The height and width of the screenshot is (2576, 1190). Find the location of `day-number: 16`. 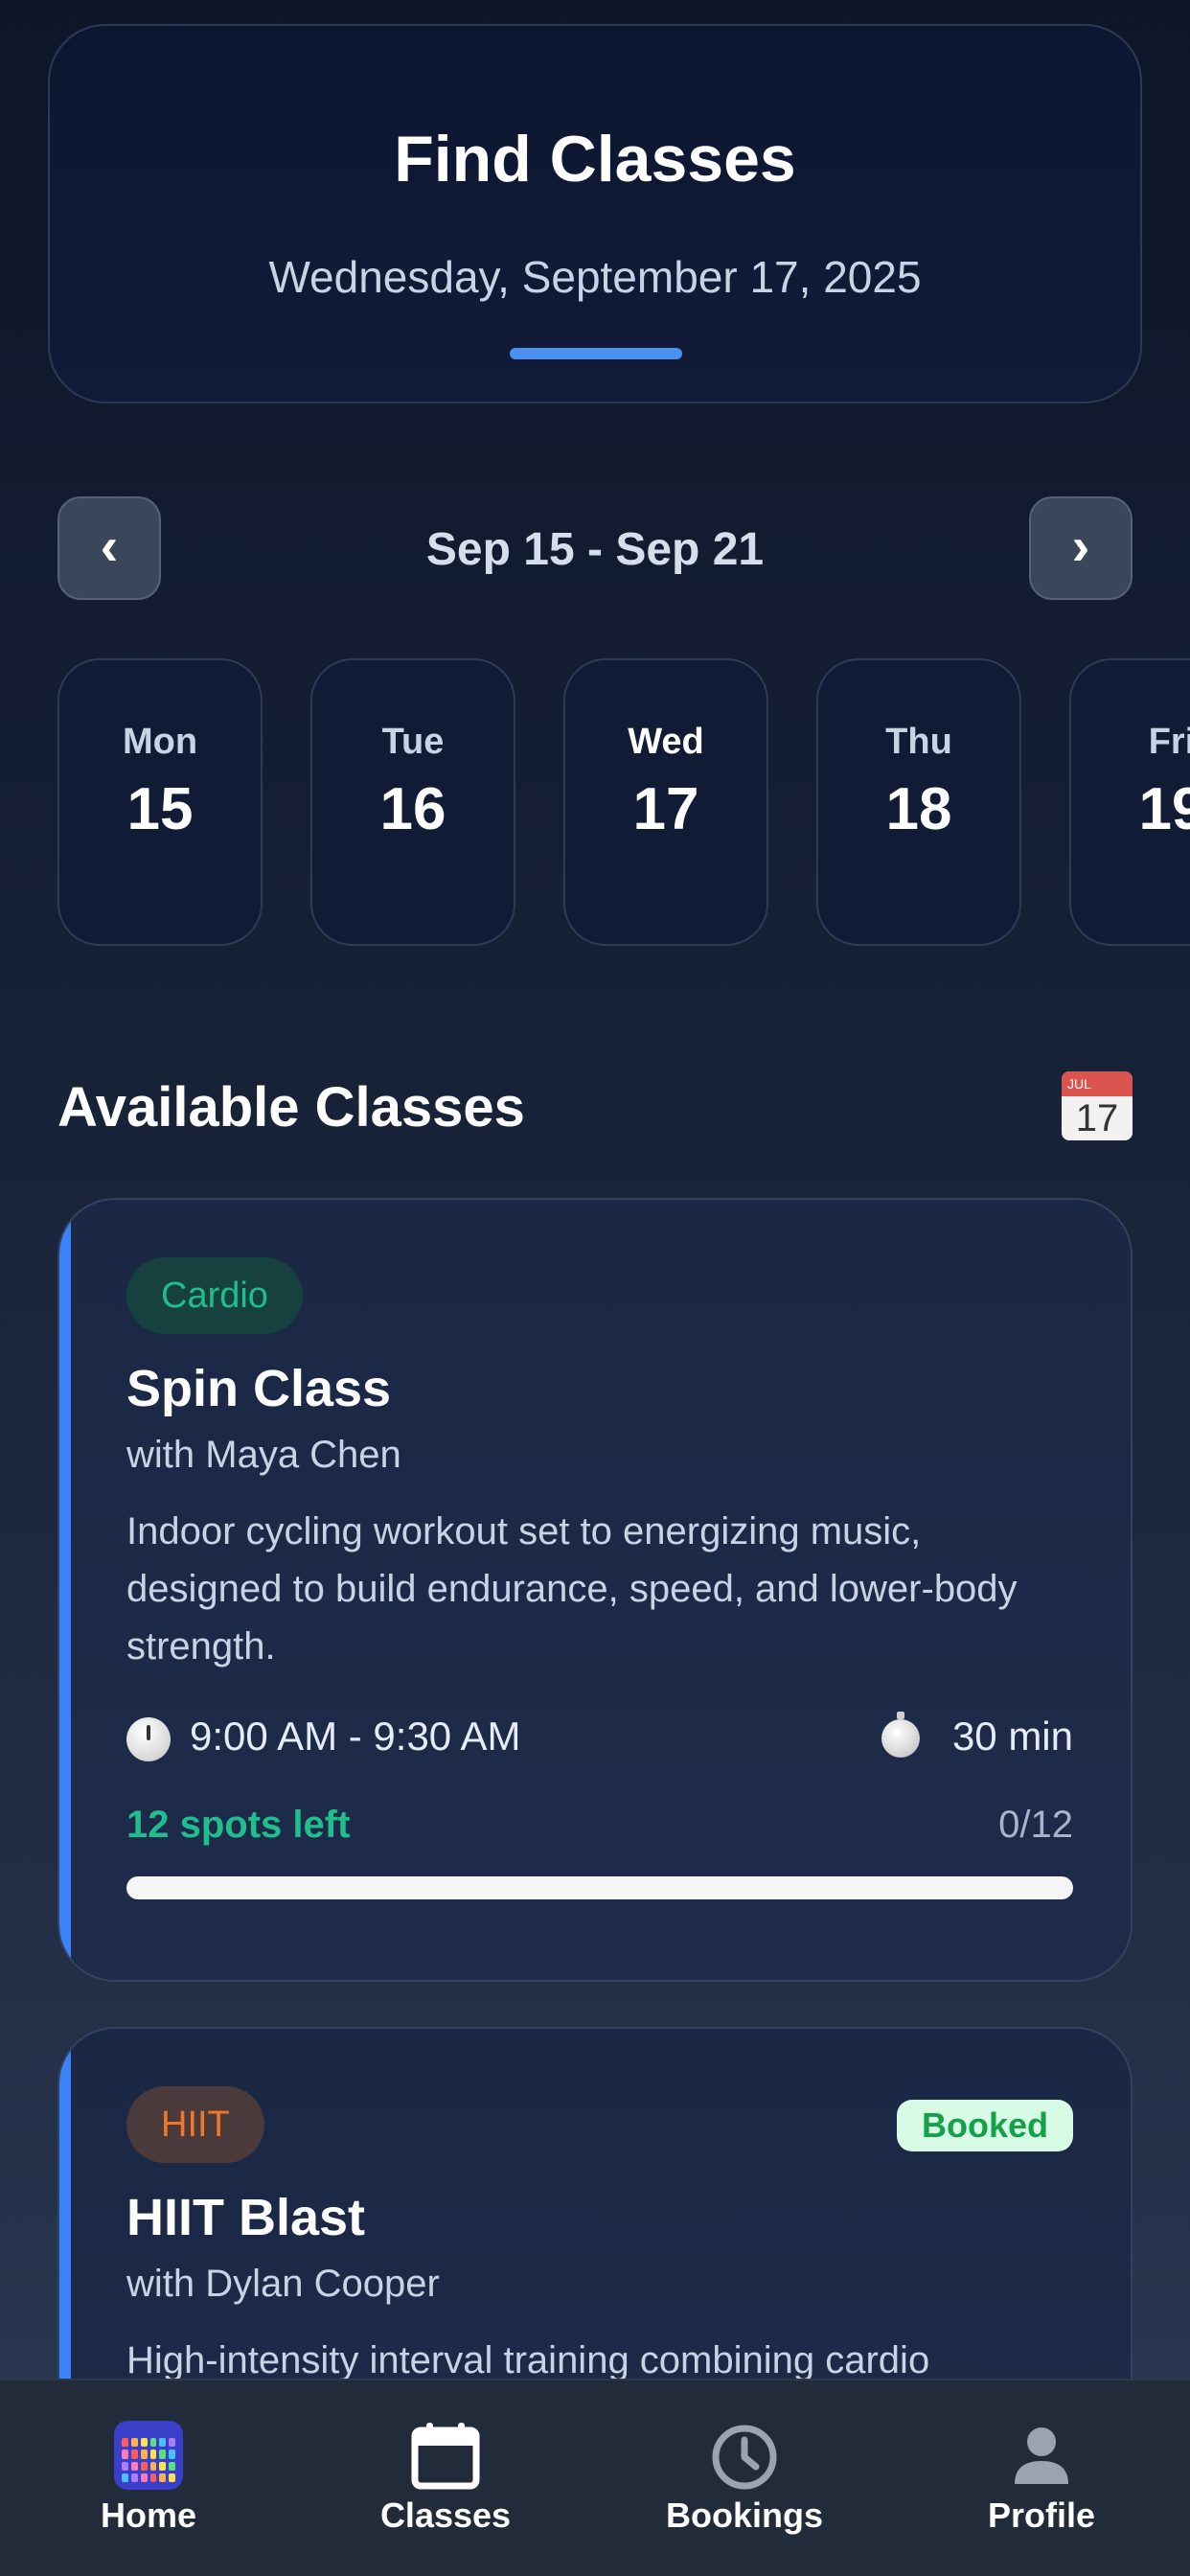

day-number: 16 is located at coordinates (413, 809).